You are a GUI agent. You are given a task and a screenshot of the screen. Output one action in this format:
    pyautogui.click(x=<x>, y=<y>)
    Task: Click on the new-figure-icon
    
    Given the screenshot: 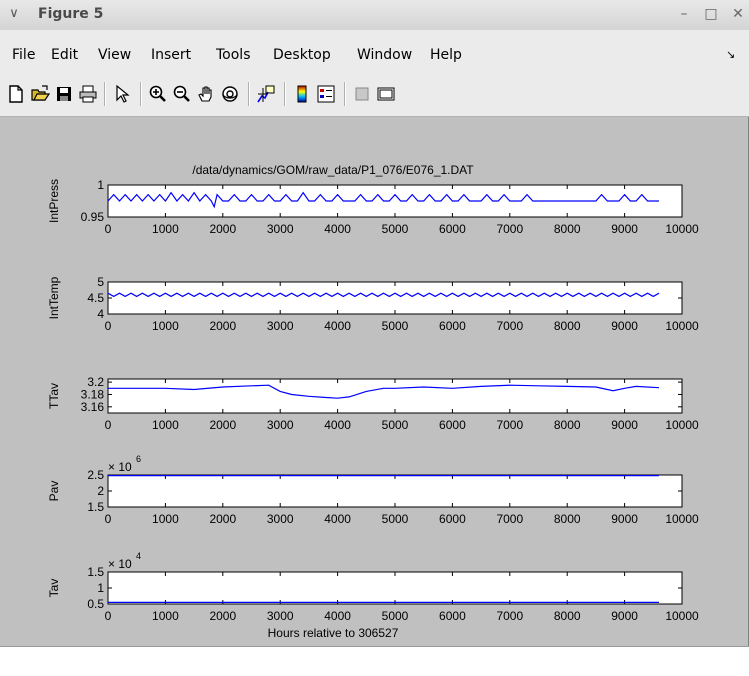 What is the action you would take?
    pyautogui.click(x=16, y=94)
    